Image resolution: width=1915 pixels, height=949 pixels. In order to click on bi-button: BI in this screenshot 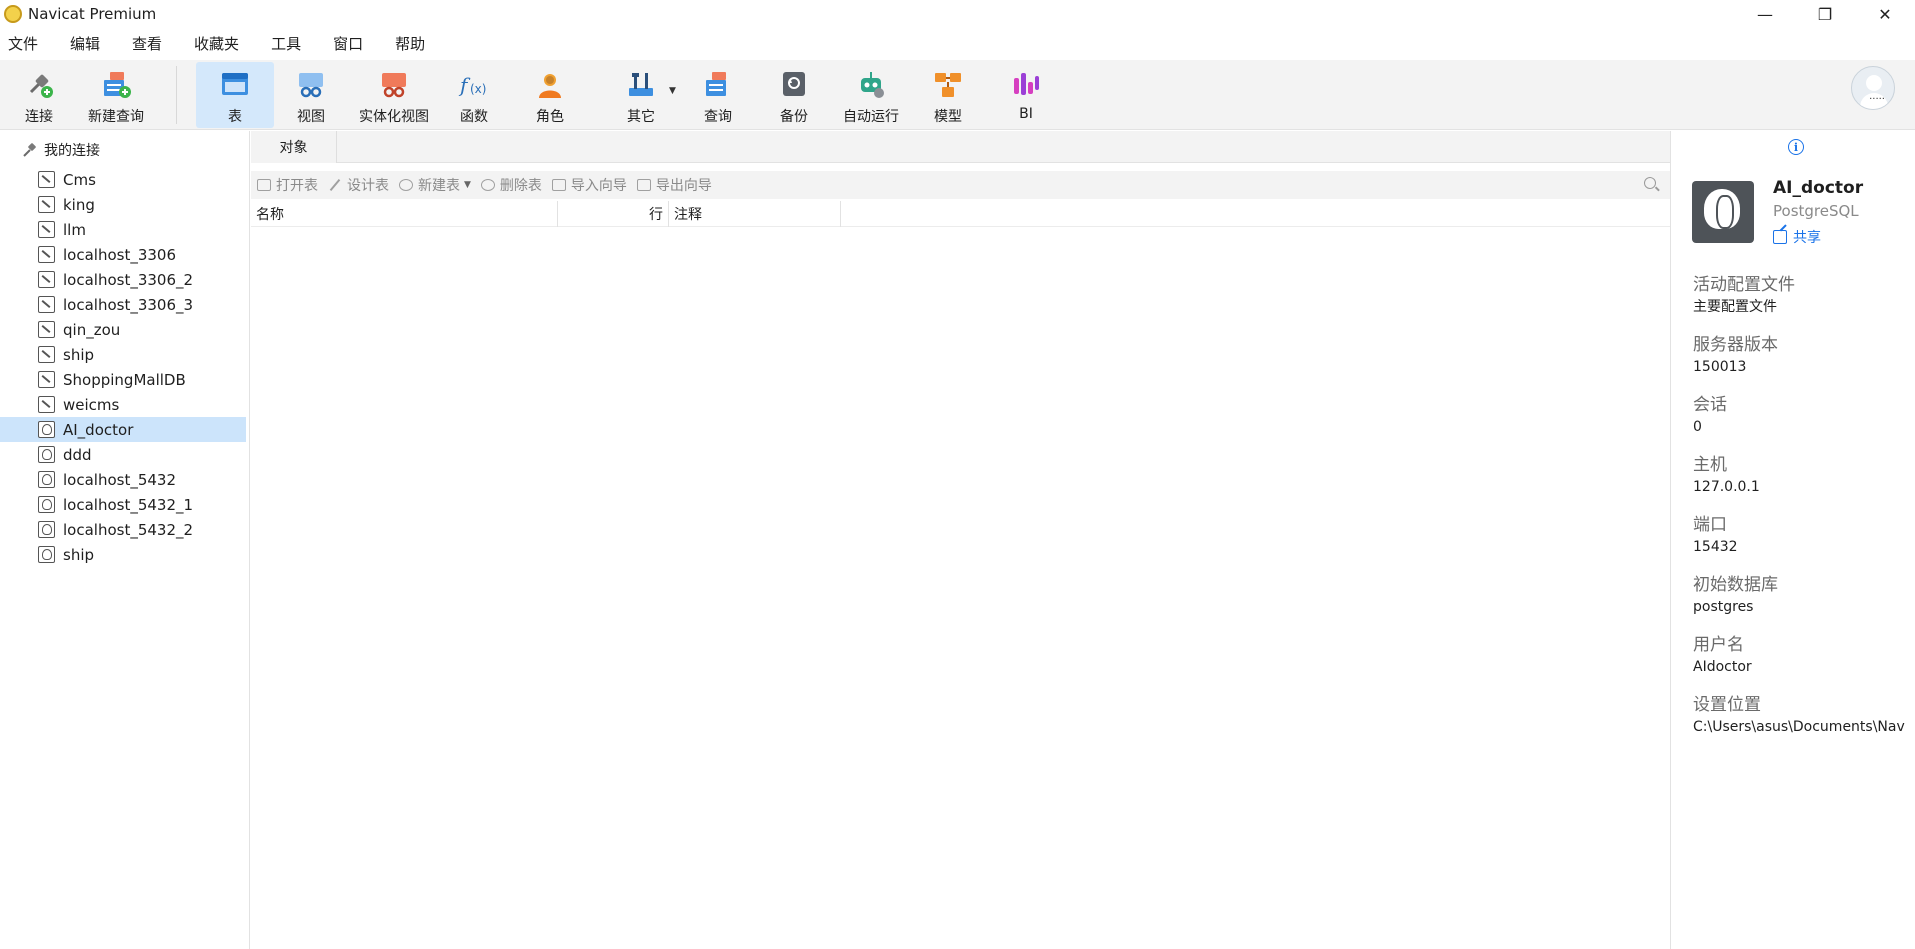, I will do `click(1026, 95)`.